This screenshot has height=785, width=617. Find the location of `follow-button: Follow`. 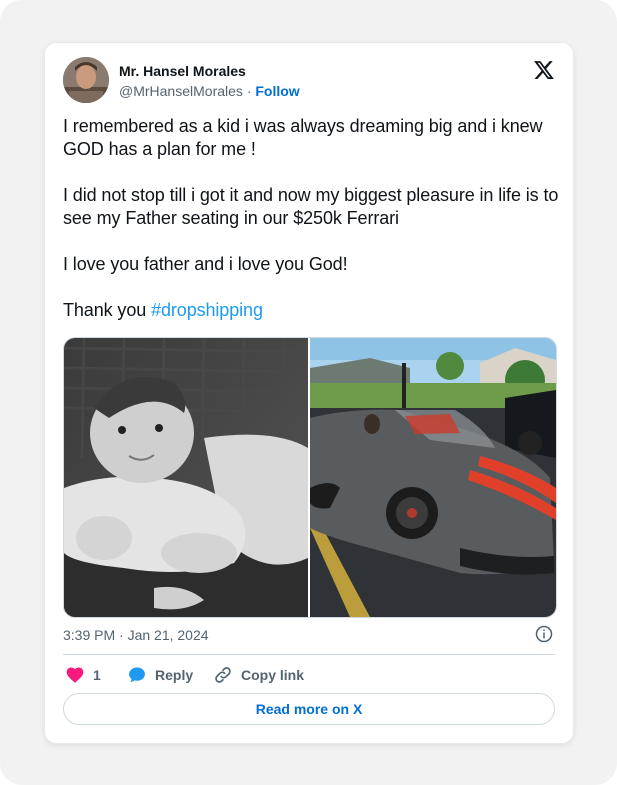

follow-button: Follow is located at coordinates (277, 91).